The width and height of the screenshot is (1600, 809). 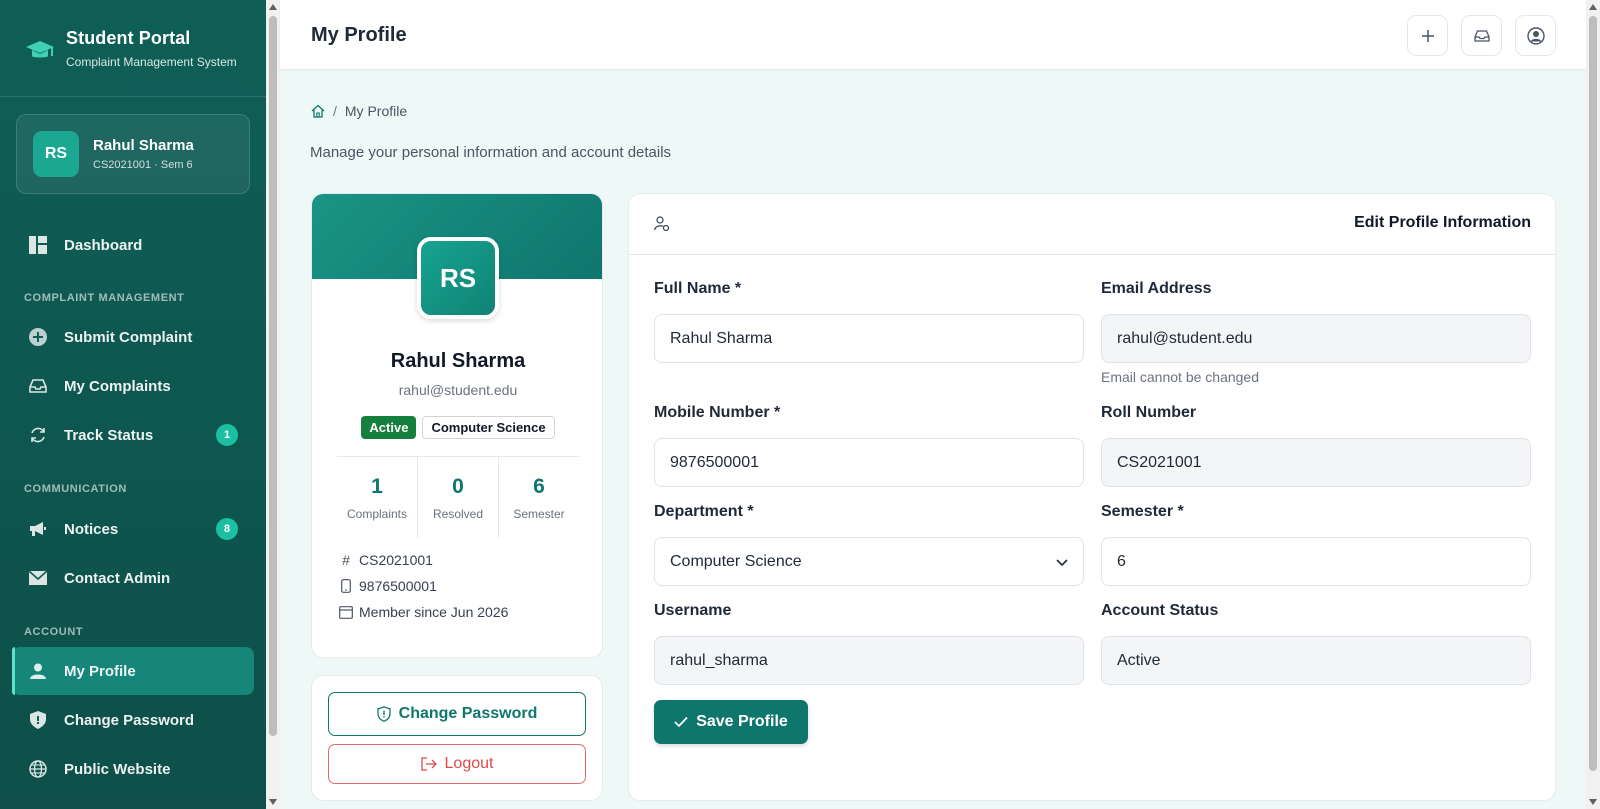 I want to click on sidebar-item-change-password: Change Password, so click(x=133, y=720).